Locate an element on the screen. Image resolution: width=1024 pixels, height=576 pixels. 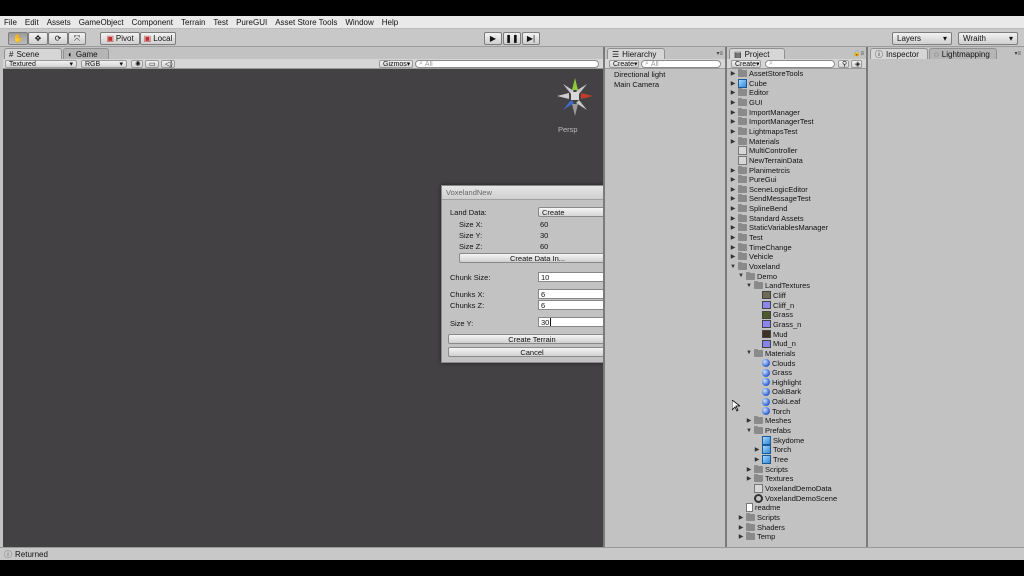
tab-project: ▤ Project is located at coordinates (757, 53).